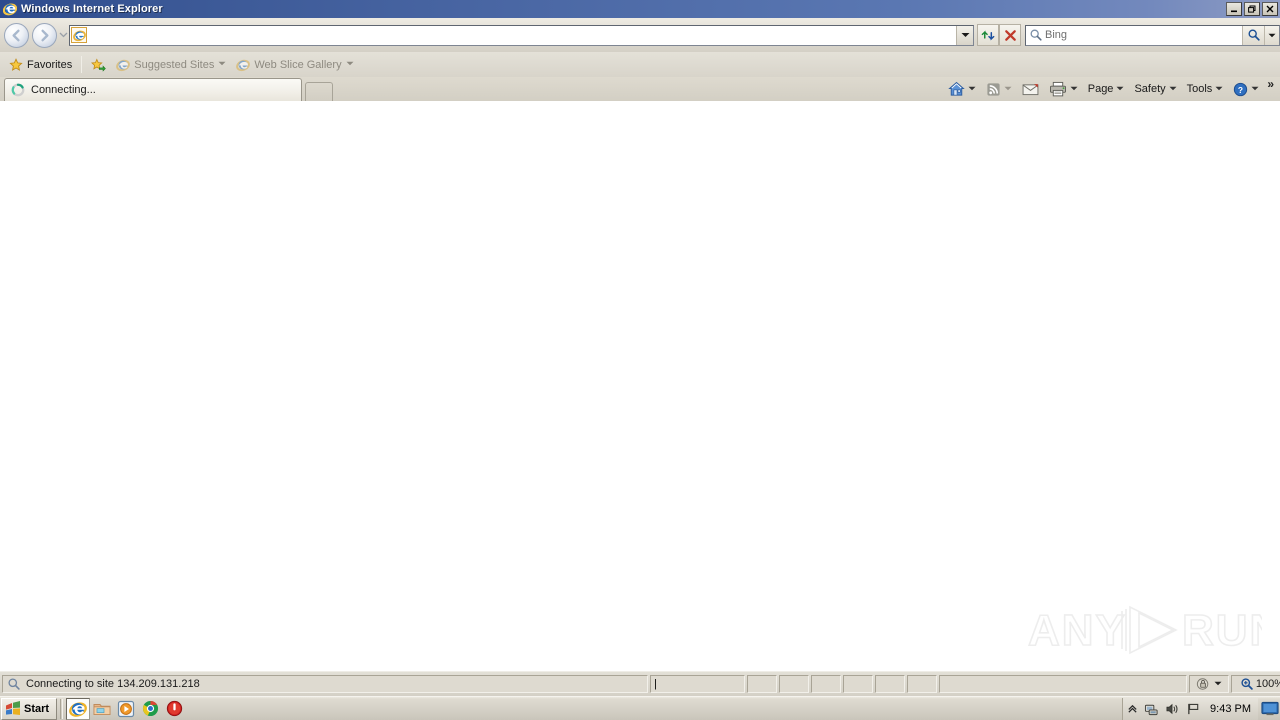 The image size is (1280, 720). Describe the element at coordinates (1063, 684) in the screenshot. I see `security-zone-pane` at that location.